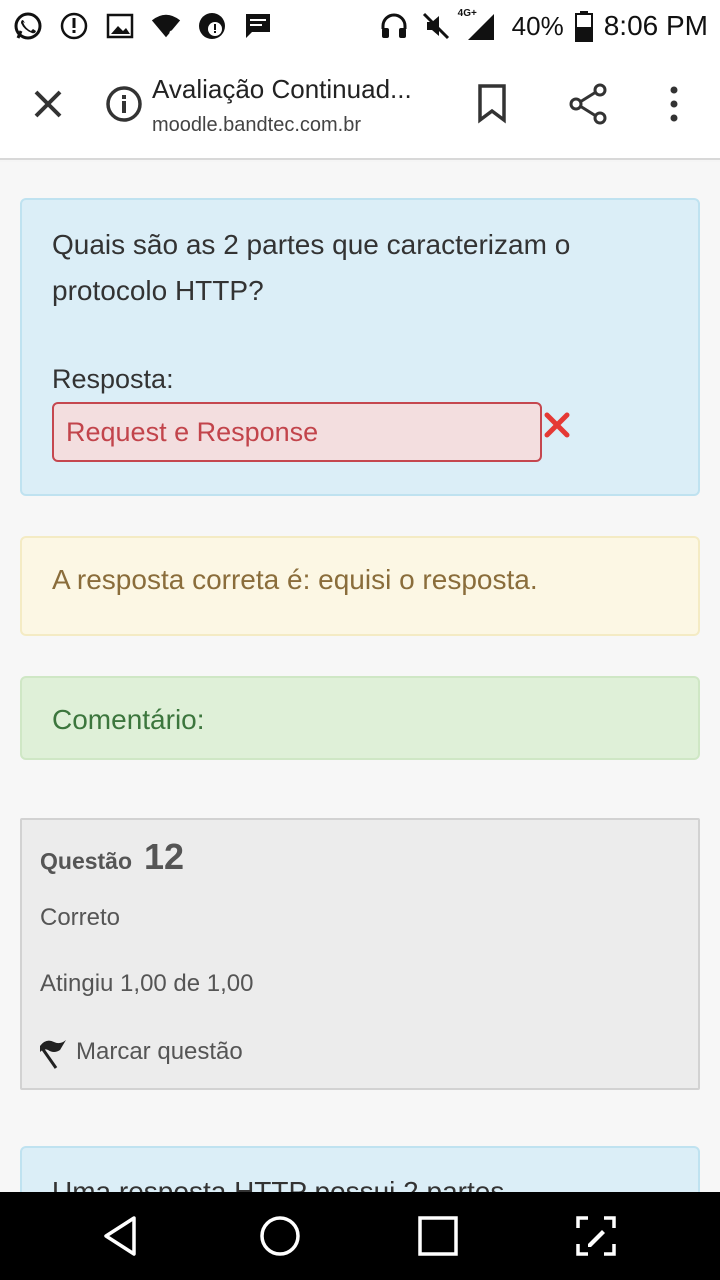  What do you see at coordinates (467, 13) in the screenshot?
I see `network-type: 4G+` at bounding box center [467, 13].